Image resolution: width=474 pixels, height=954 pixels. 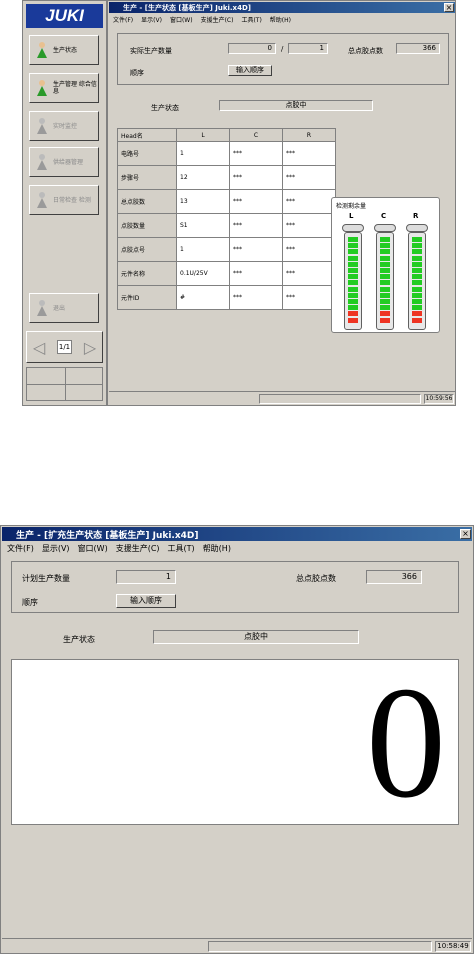 What do you see at coordinates (256, 637) in the screenshot?
I see `window2-status-value: 点胶中` at bounding box center [256, 637].